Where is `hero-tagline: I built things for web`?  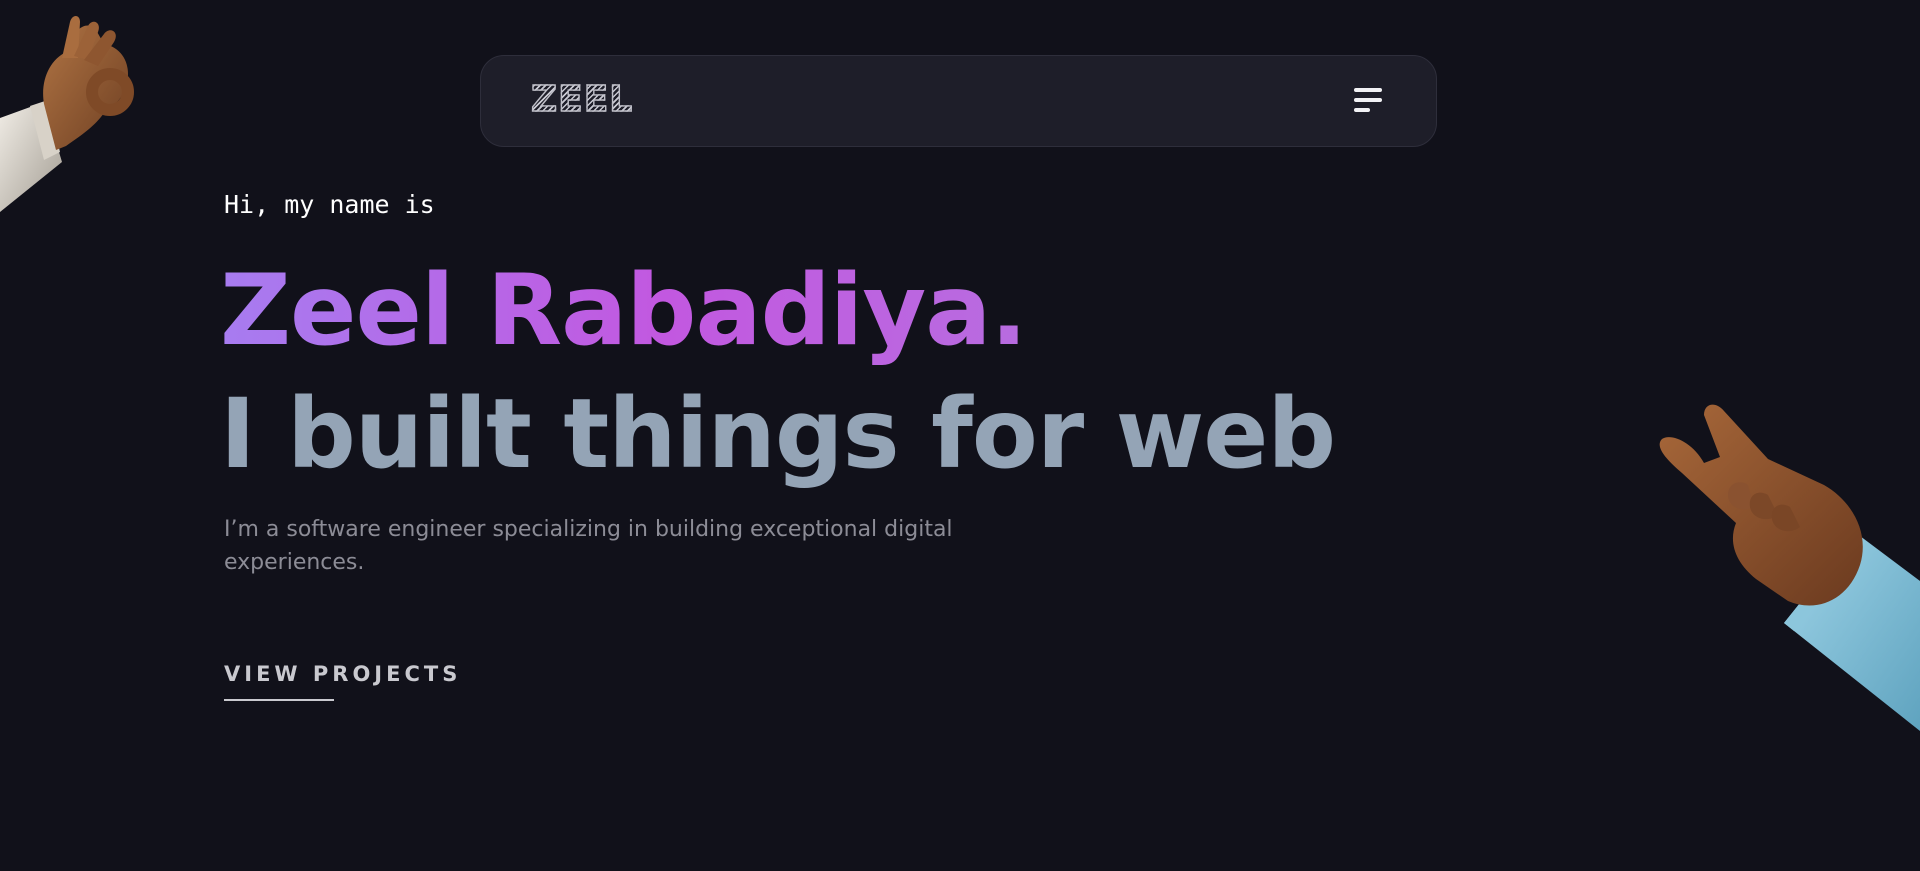
hero-tagline: I built things for web is located at coordinates (778, 434).